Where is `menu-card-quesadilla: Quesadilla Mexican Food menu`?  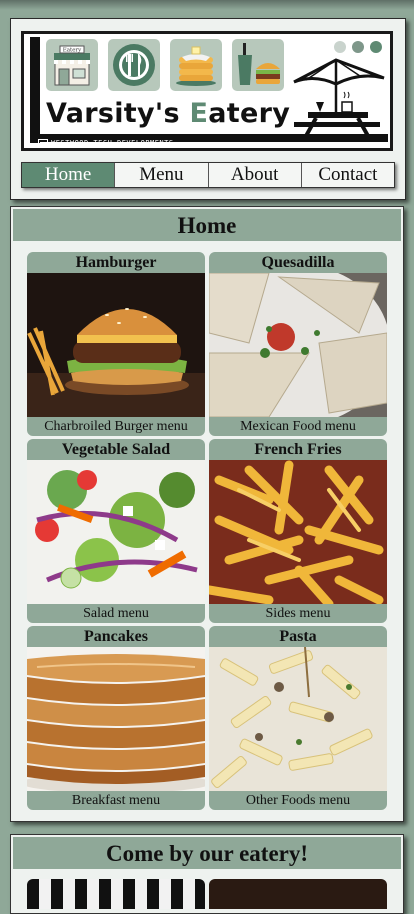
menu-card-quesadilla: Quesadilla Mexican Food menu is located at coordinates (298, 344).